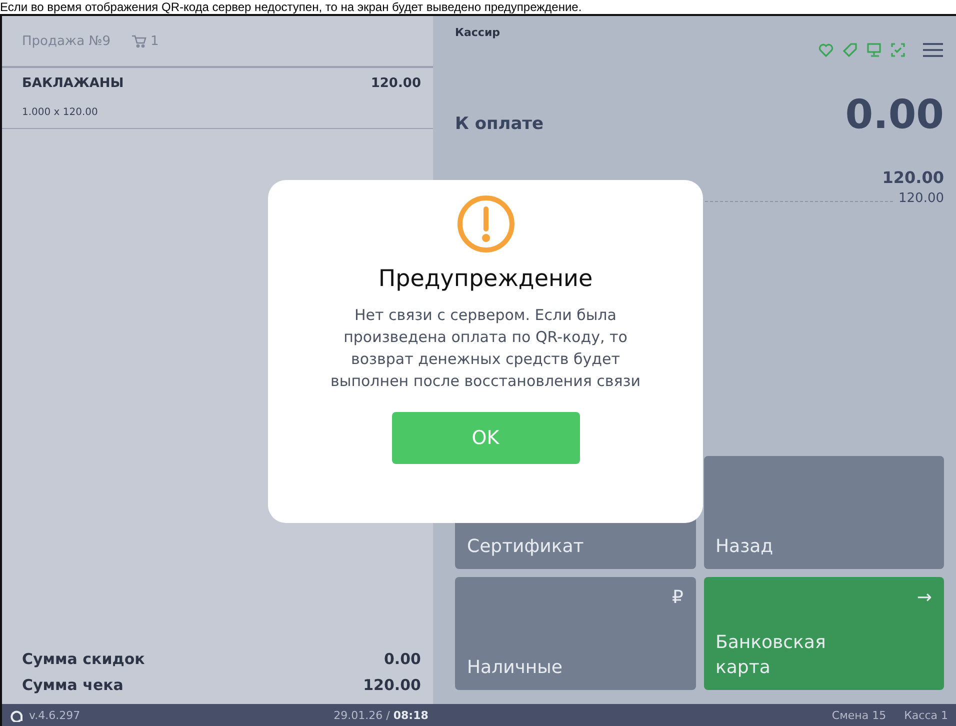 This screenshot has height=726, width=956. I want to click on total-label: Сумма чека, so click(73, 685).